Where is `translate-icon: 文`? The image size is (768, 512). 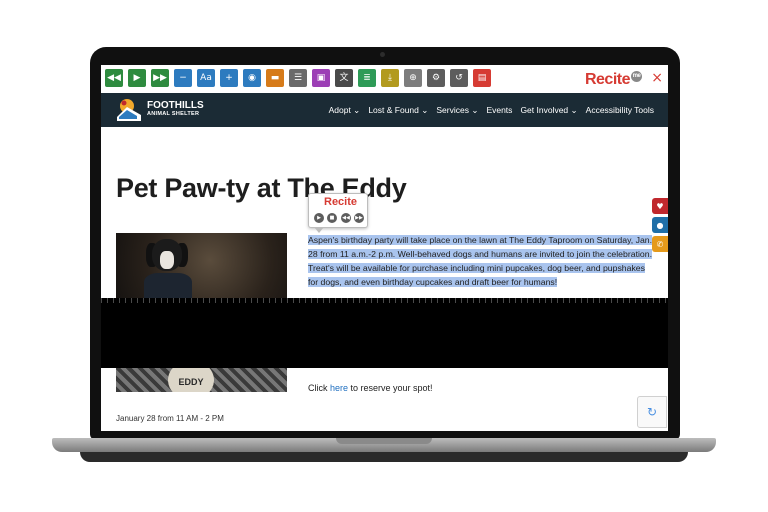 translate-icon: 文 is located at coordinates (344, 78).